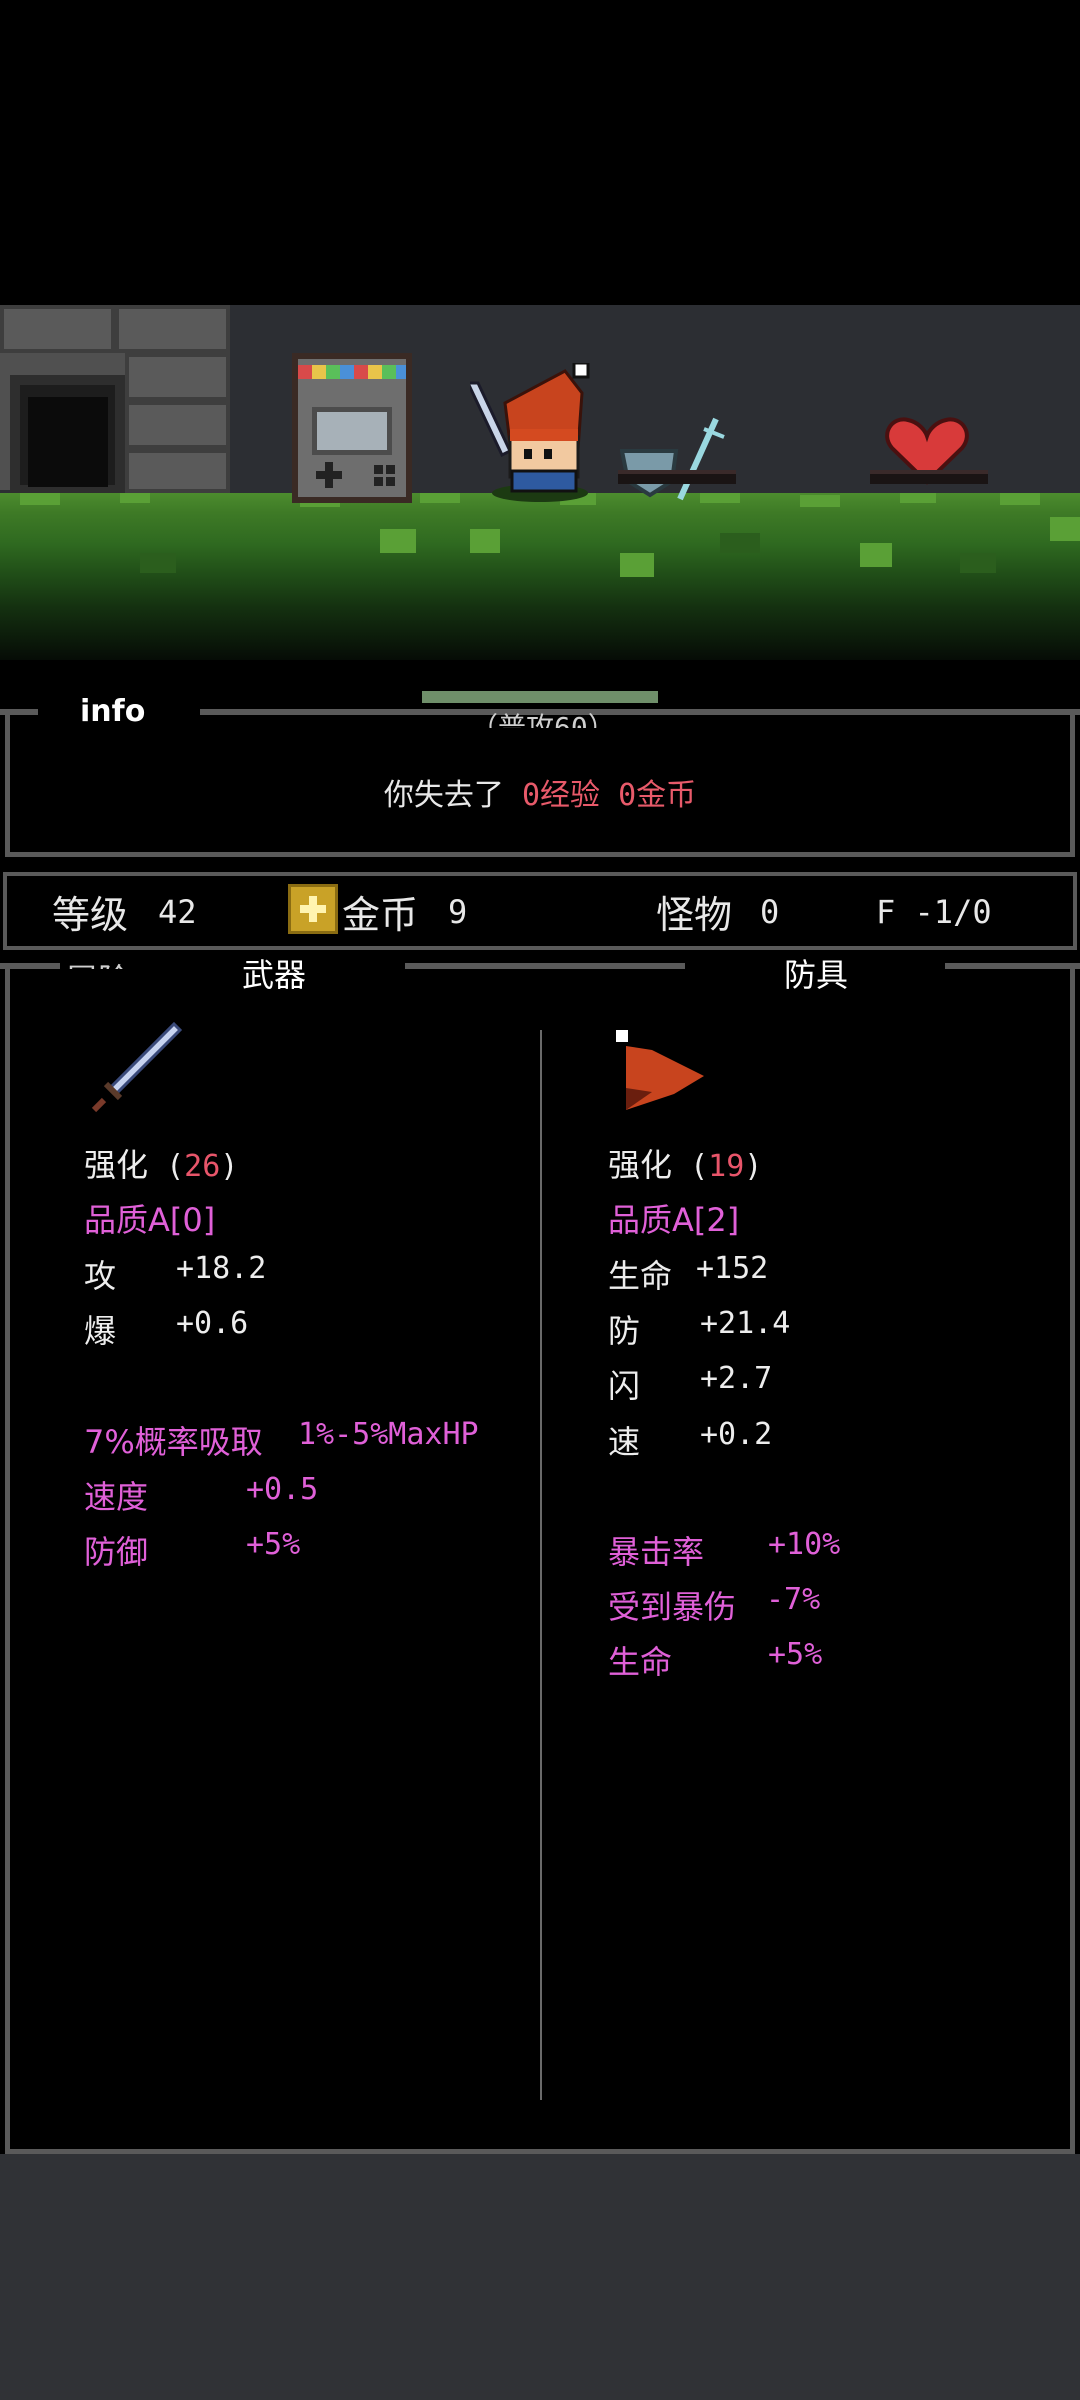 Image resolution: width=1080 pixels, height=2400 pixels. Describe the element at coordinates (816, 973) in the screenshot. I see `tab-armor: 防具` at that location.